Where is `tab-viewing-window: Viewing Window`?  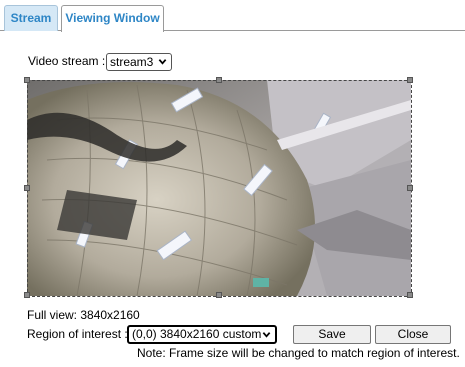 tab-viewing-window: Viewing Window is located at coordinates (112, 18).